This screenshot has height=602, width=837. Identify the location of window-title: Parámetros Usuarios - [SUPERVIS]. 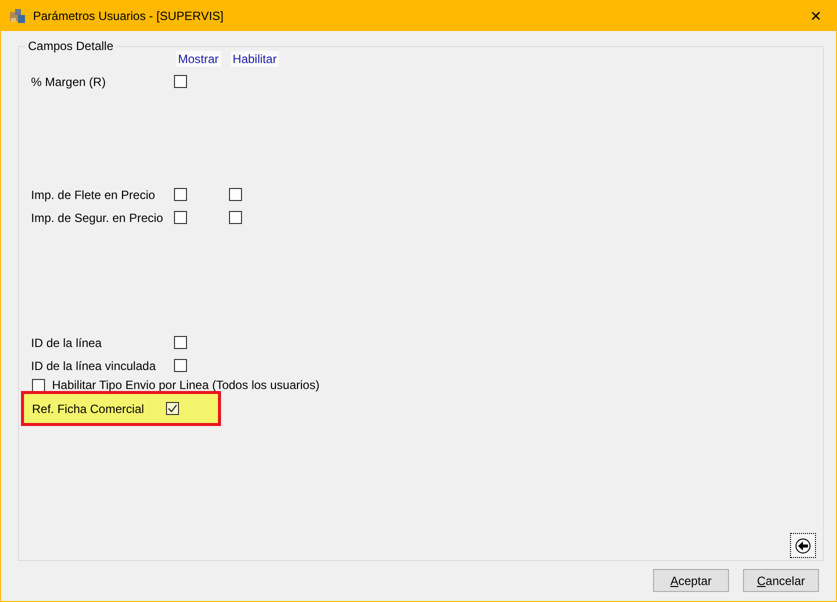
(129, 16).